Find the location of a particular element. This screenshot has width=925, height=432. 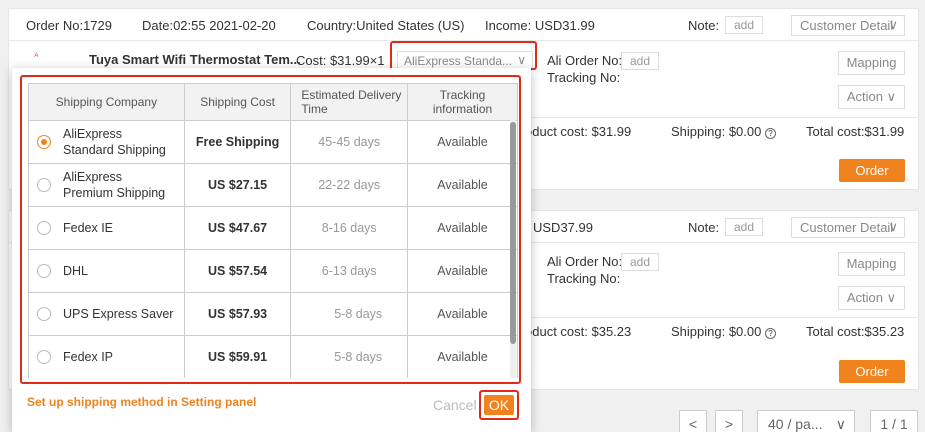

page-size-select: 40 / pa... ∨ is located at coordinates (806, 421).